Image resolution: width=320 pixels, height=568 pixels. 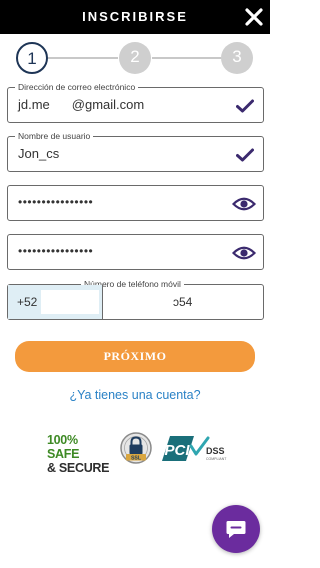 I want to click on step-number: 3, so click(x=237, y=56).